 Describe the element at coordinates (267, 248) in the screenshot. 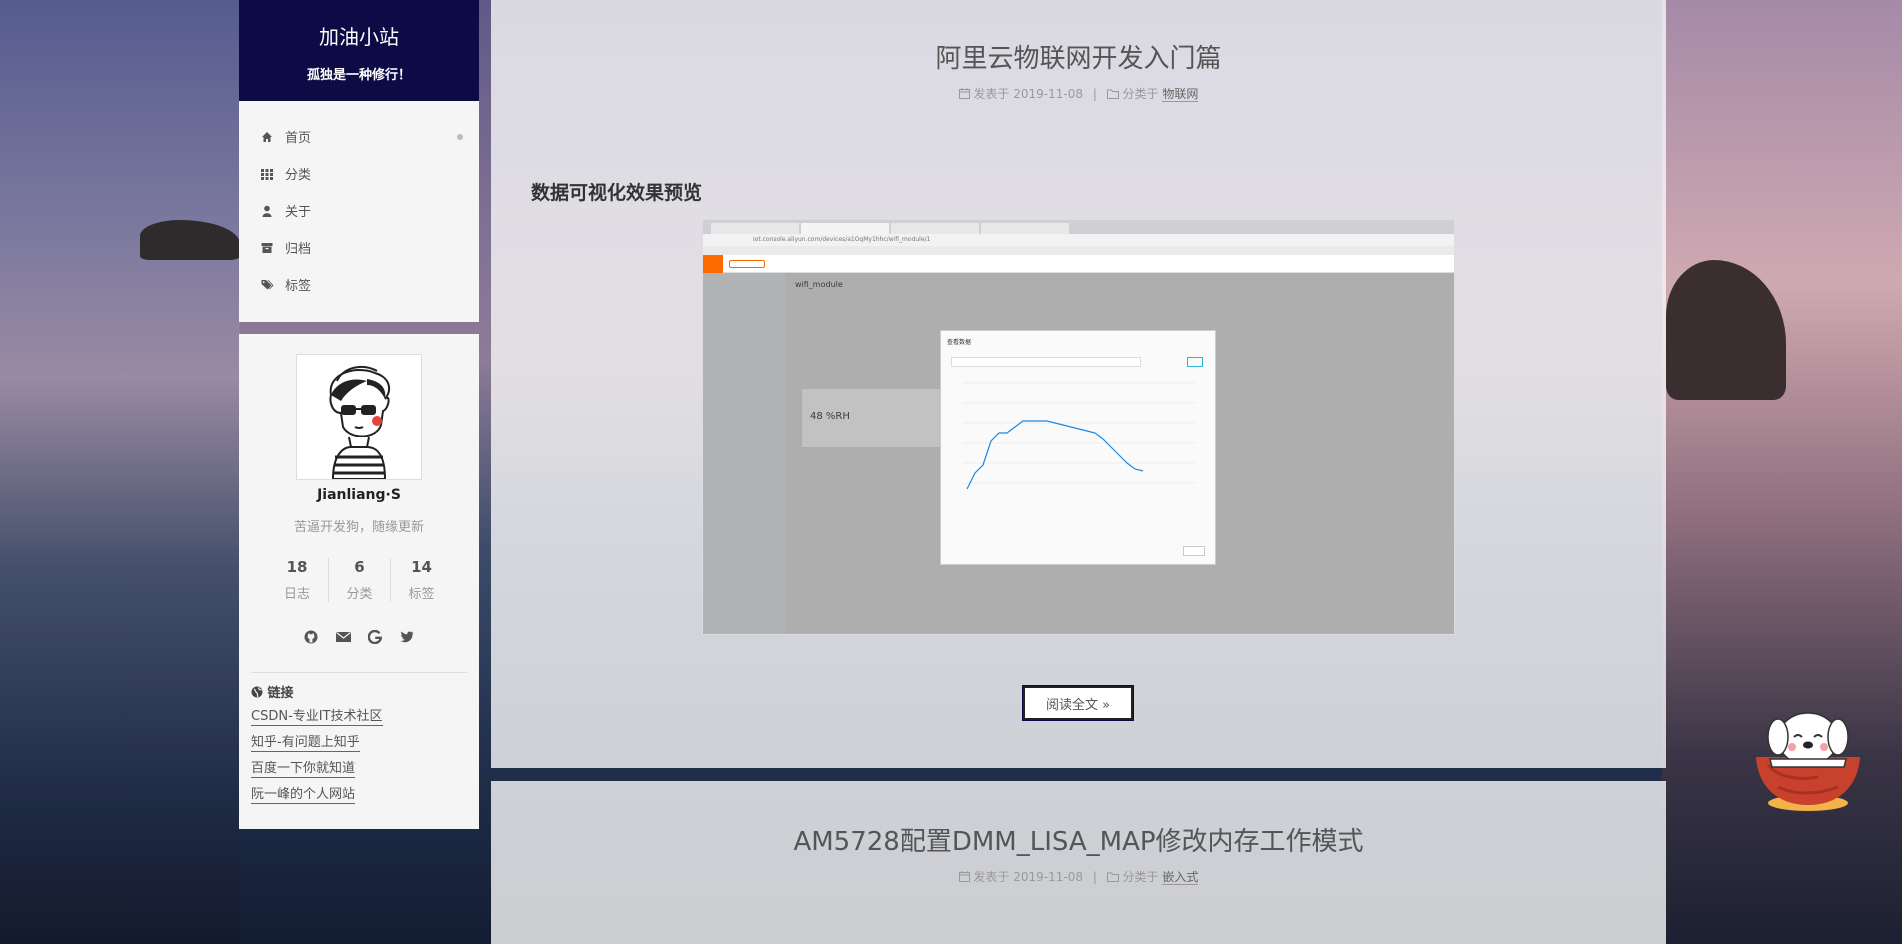

I see `archive-icon` at that location.